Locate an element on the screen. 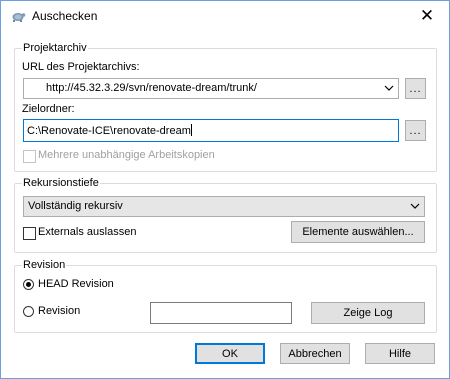 This screenshot has height=379, width=450. show-log-button: Zeige Log is located at coordinates (368, 313).